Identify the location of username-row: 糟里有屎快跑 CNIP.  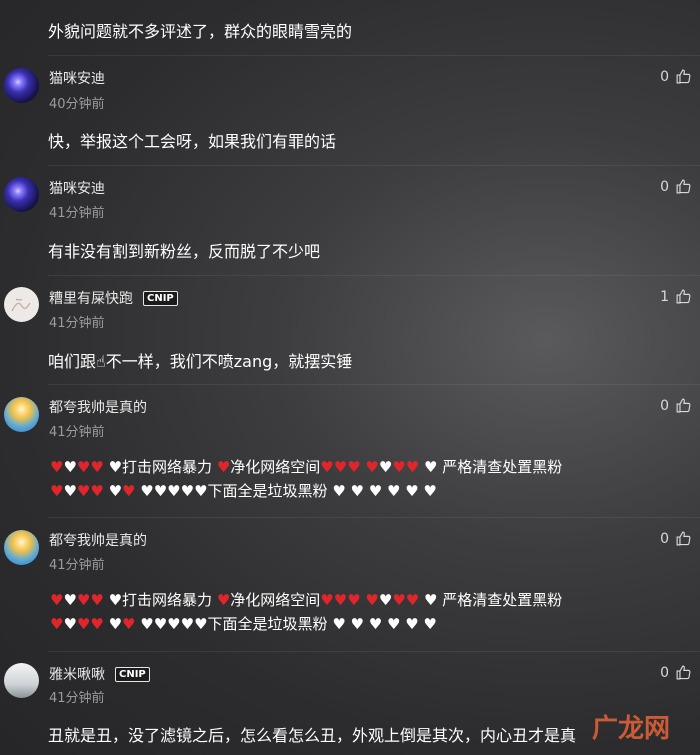
(113, 298).